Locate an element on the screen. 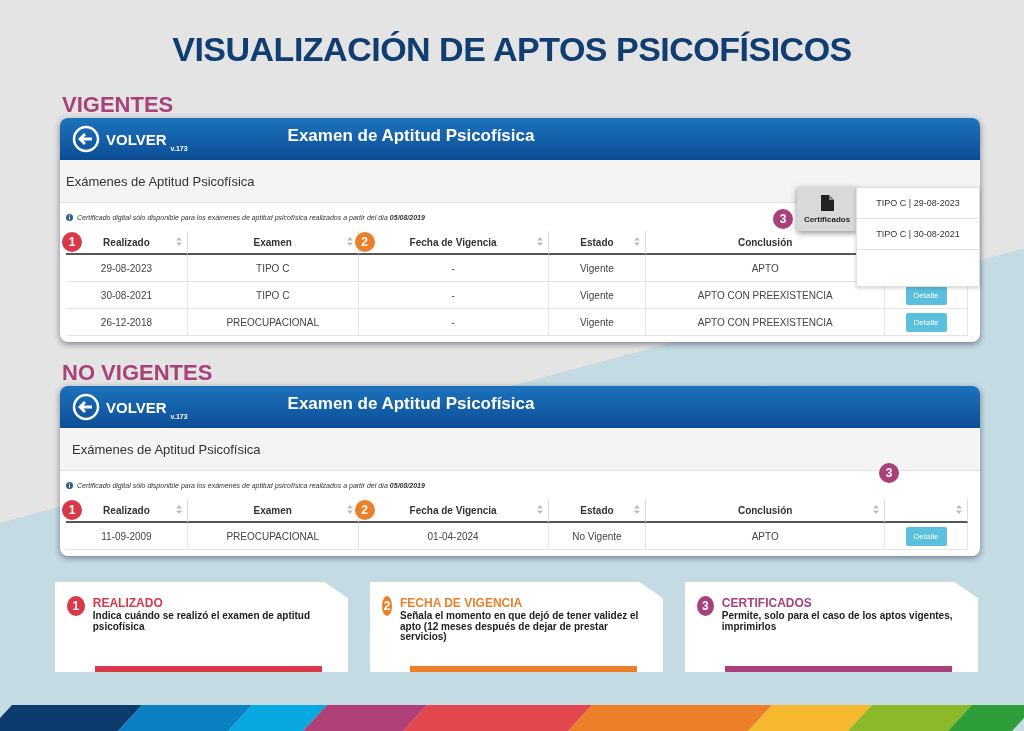 This screenshot has height=731, width=1024. table-cell: No Vigente is located at coordinates (597, 536).